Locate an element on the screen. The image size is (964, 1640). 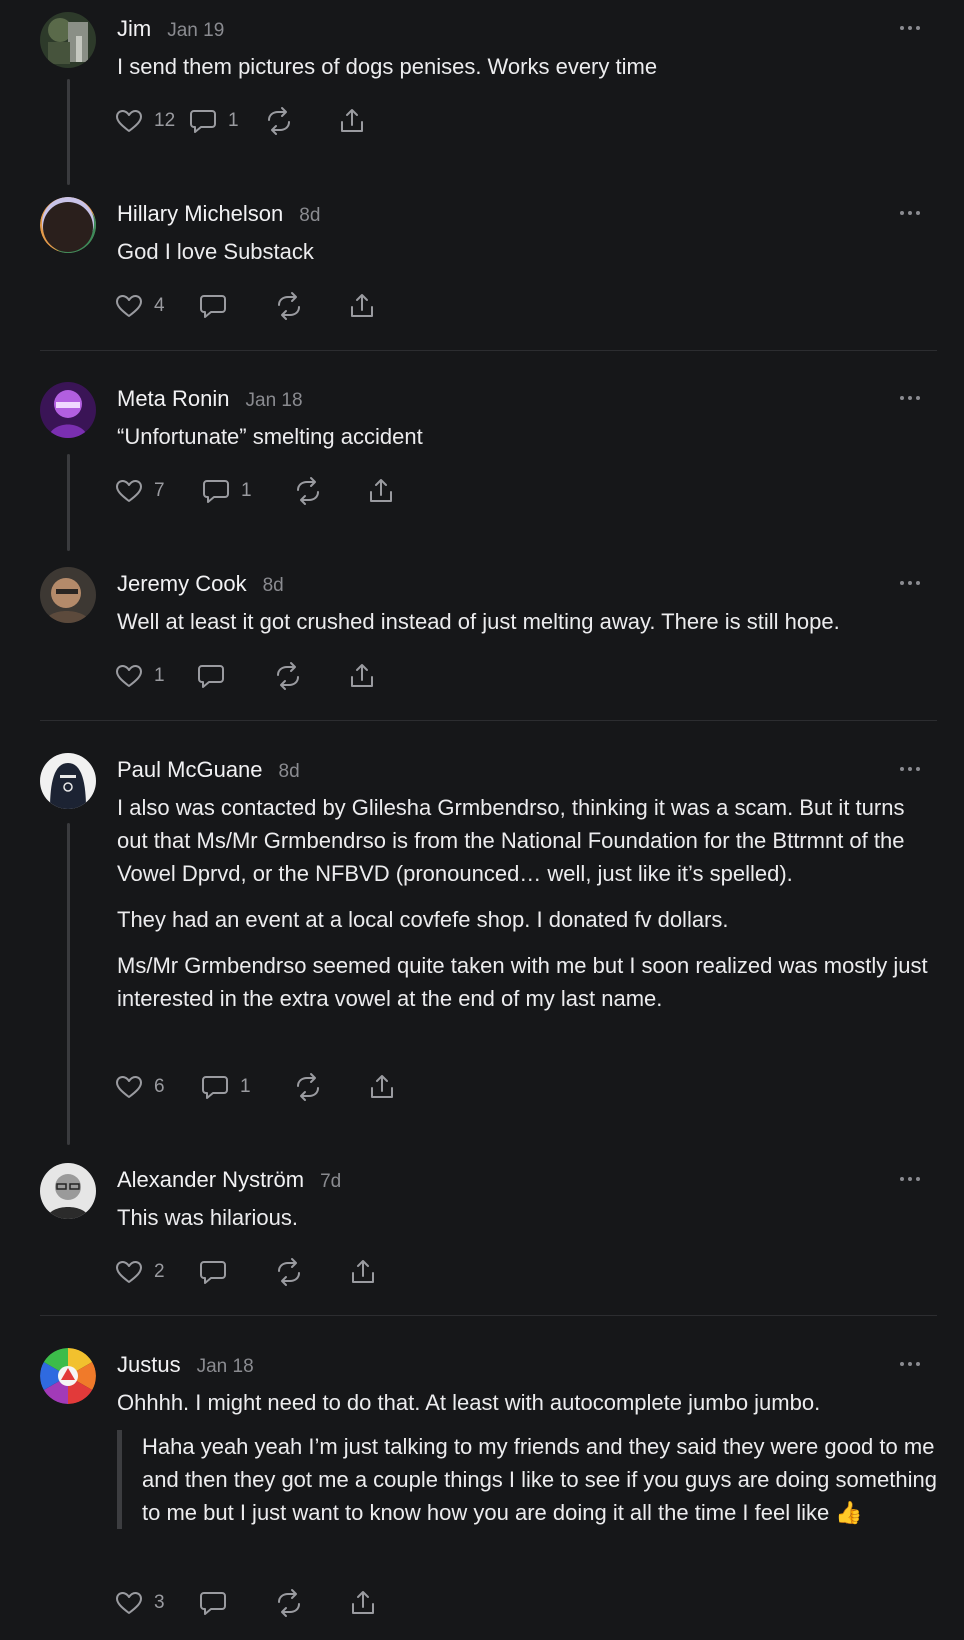
like-count: 6 is located at coordinates (159, 1086).